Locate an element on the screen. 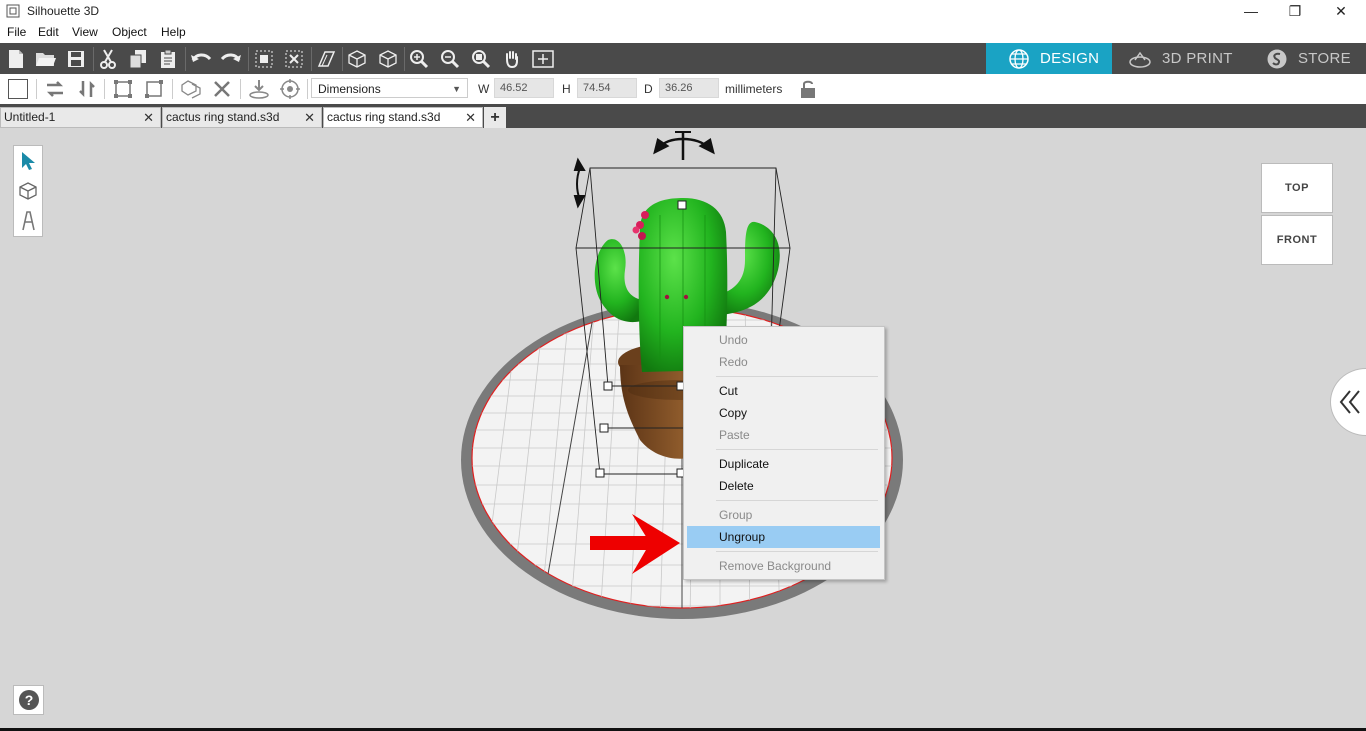  main-toolbar: DESIGN 3D PRINT STORE is located at coordinates (683, 58).